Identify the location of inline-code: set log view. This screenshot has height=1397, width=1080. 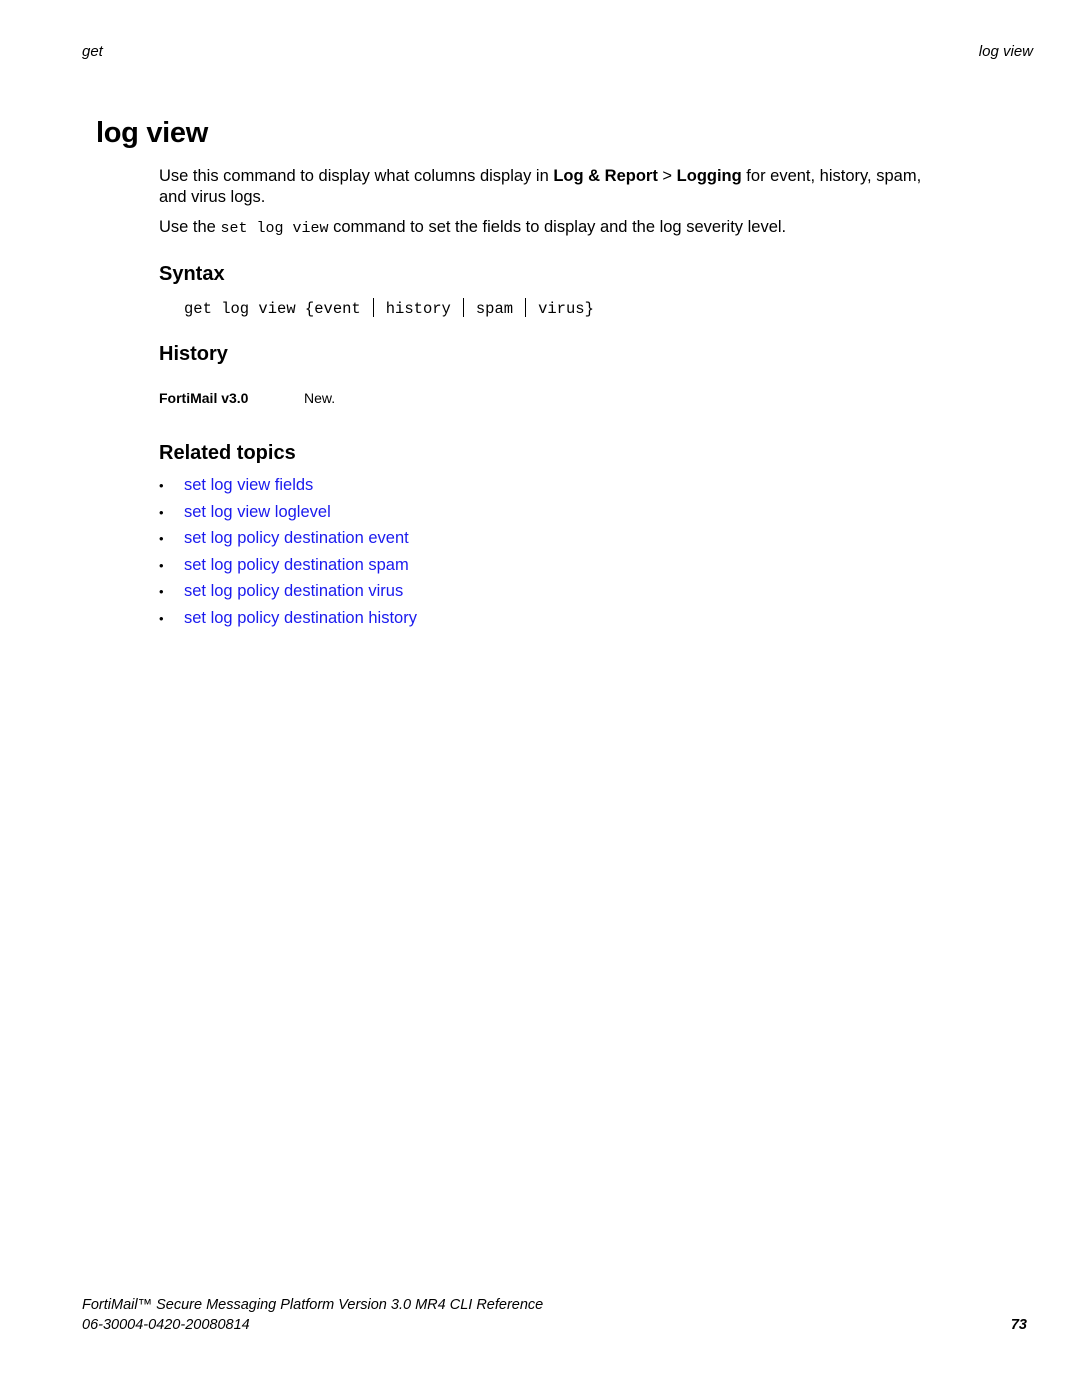
(274, 228).